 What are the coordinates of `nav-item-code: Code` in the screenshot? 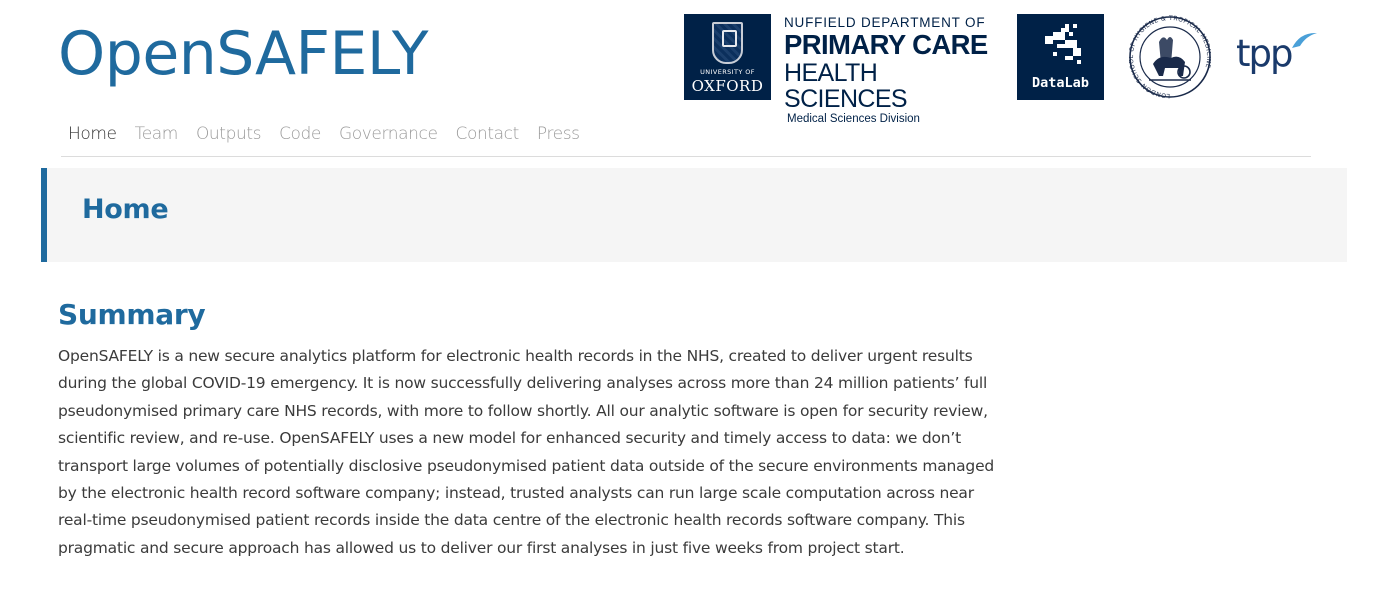 It's located at (300, 134).